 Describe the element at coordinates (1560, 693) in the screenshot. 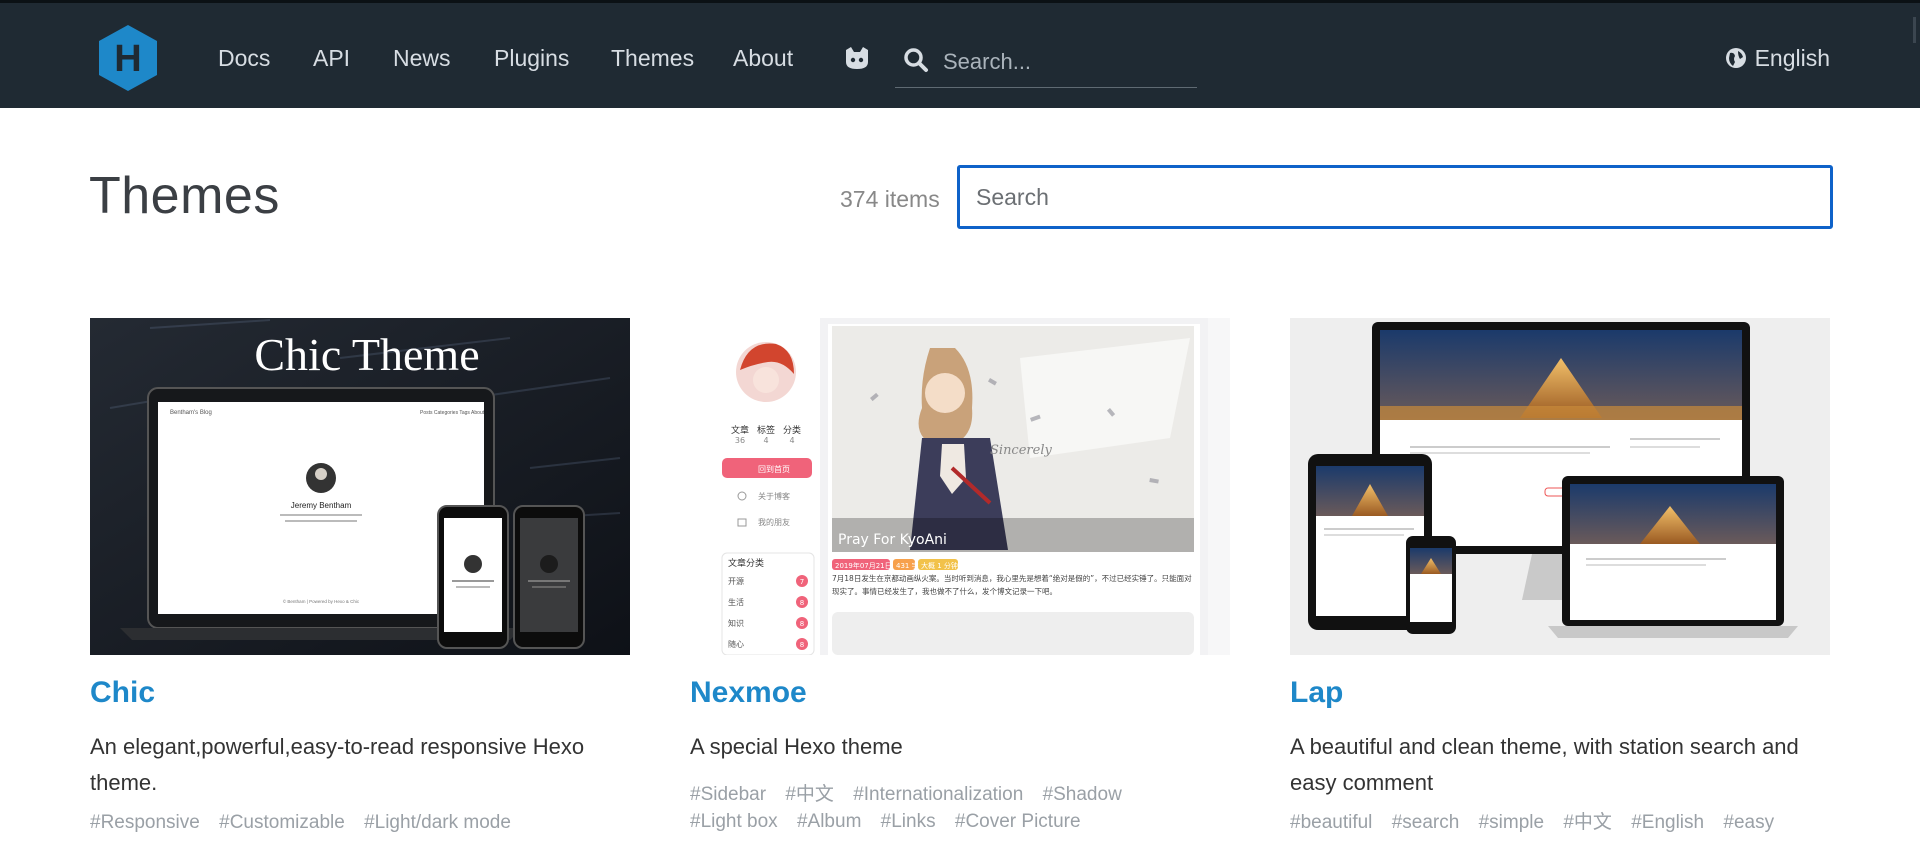

I see `theme-name-lap: Lap` at that location.